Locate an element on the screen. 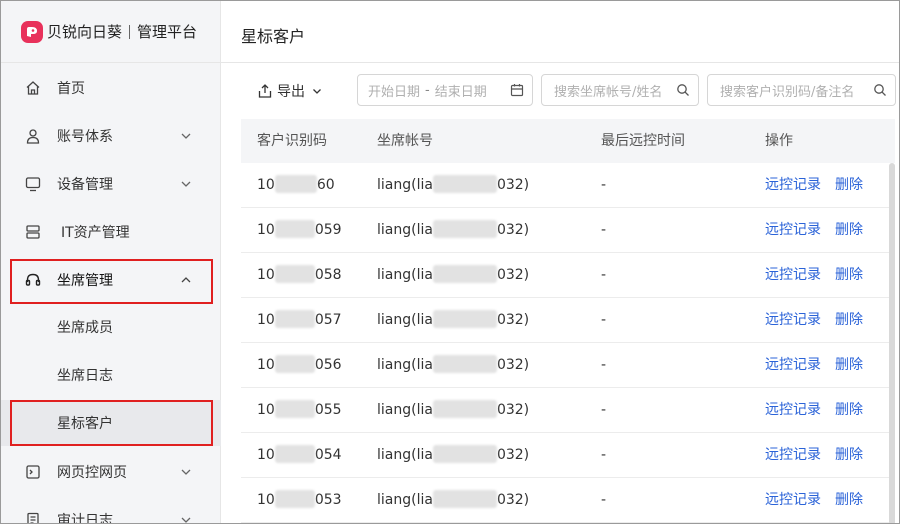 The image size is (900, 524). sub-item-agent-members: 坐席成员 is located at coordinates (111, 327).